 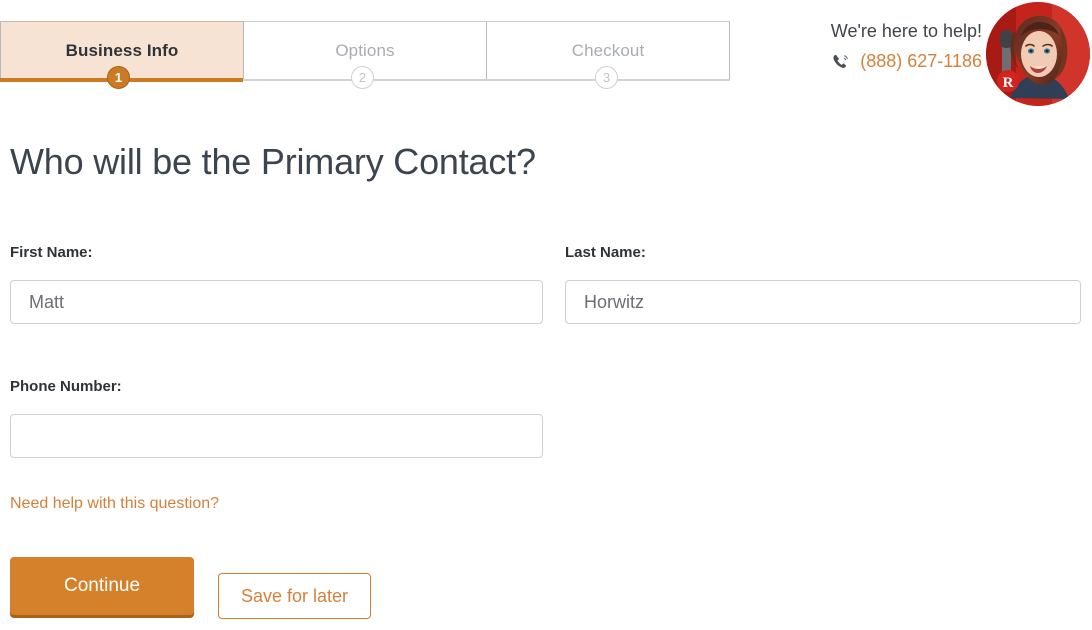 What do you see at coordinates (114, 504) in the screenshot?
I see `need-help-link: Need help with this question?` at bounding box center [114, 504].